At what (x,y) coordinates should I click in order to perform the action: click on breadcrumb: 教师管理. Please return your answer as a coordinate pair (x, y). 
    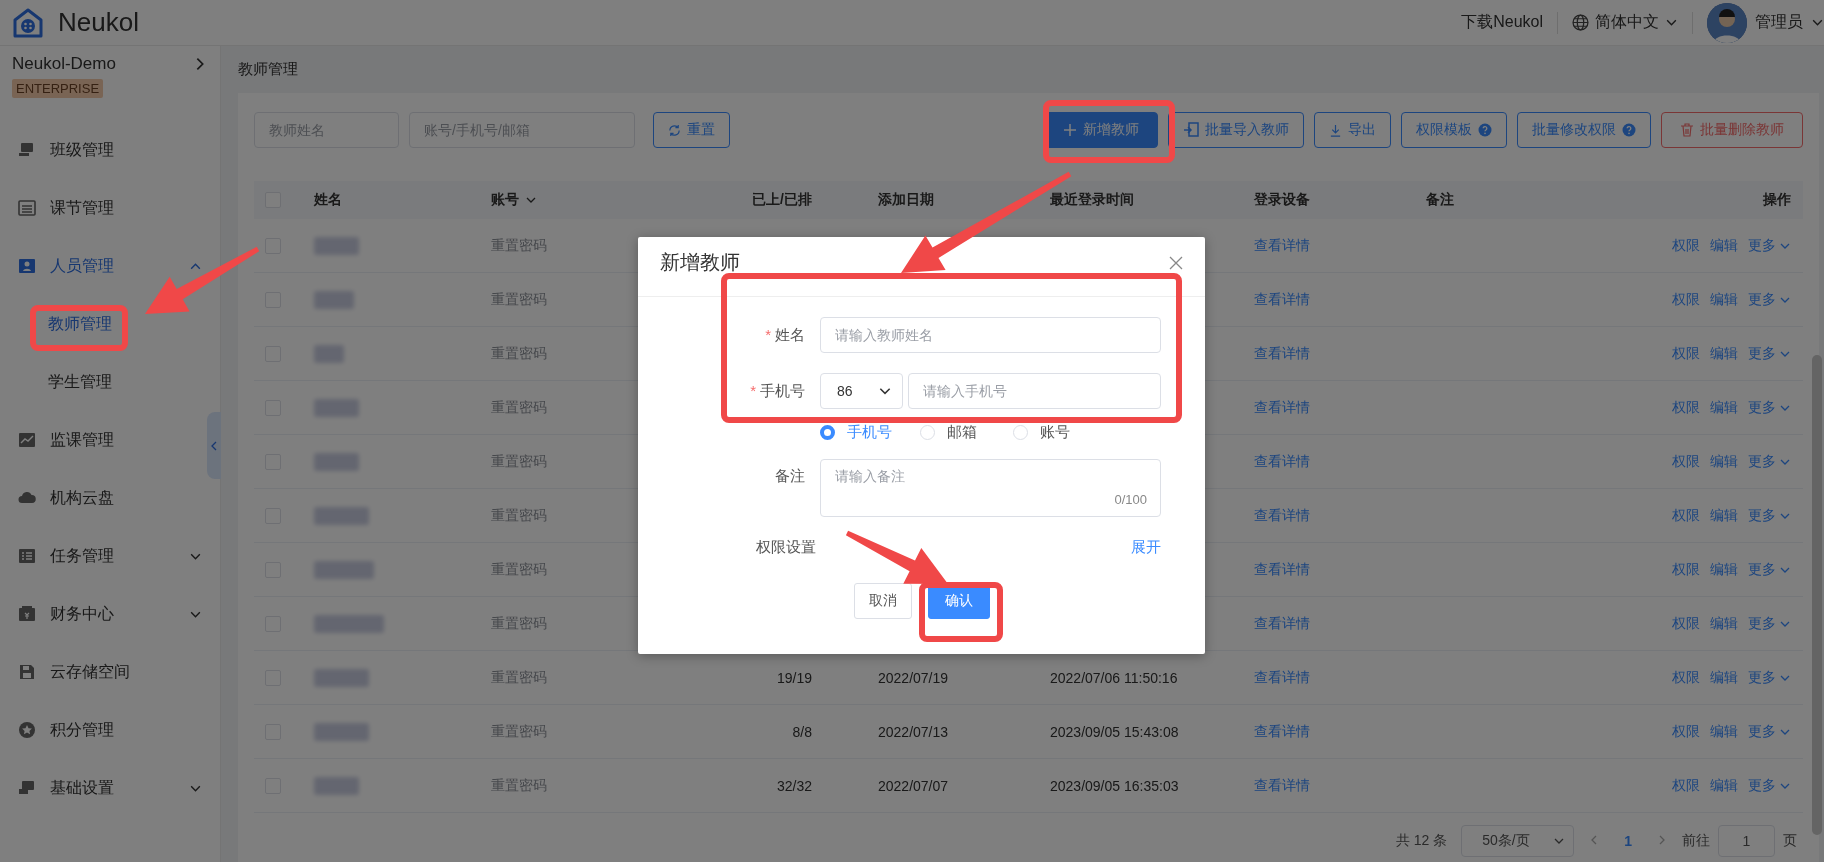
    Looking at the image, I should click on (268, 69).